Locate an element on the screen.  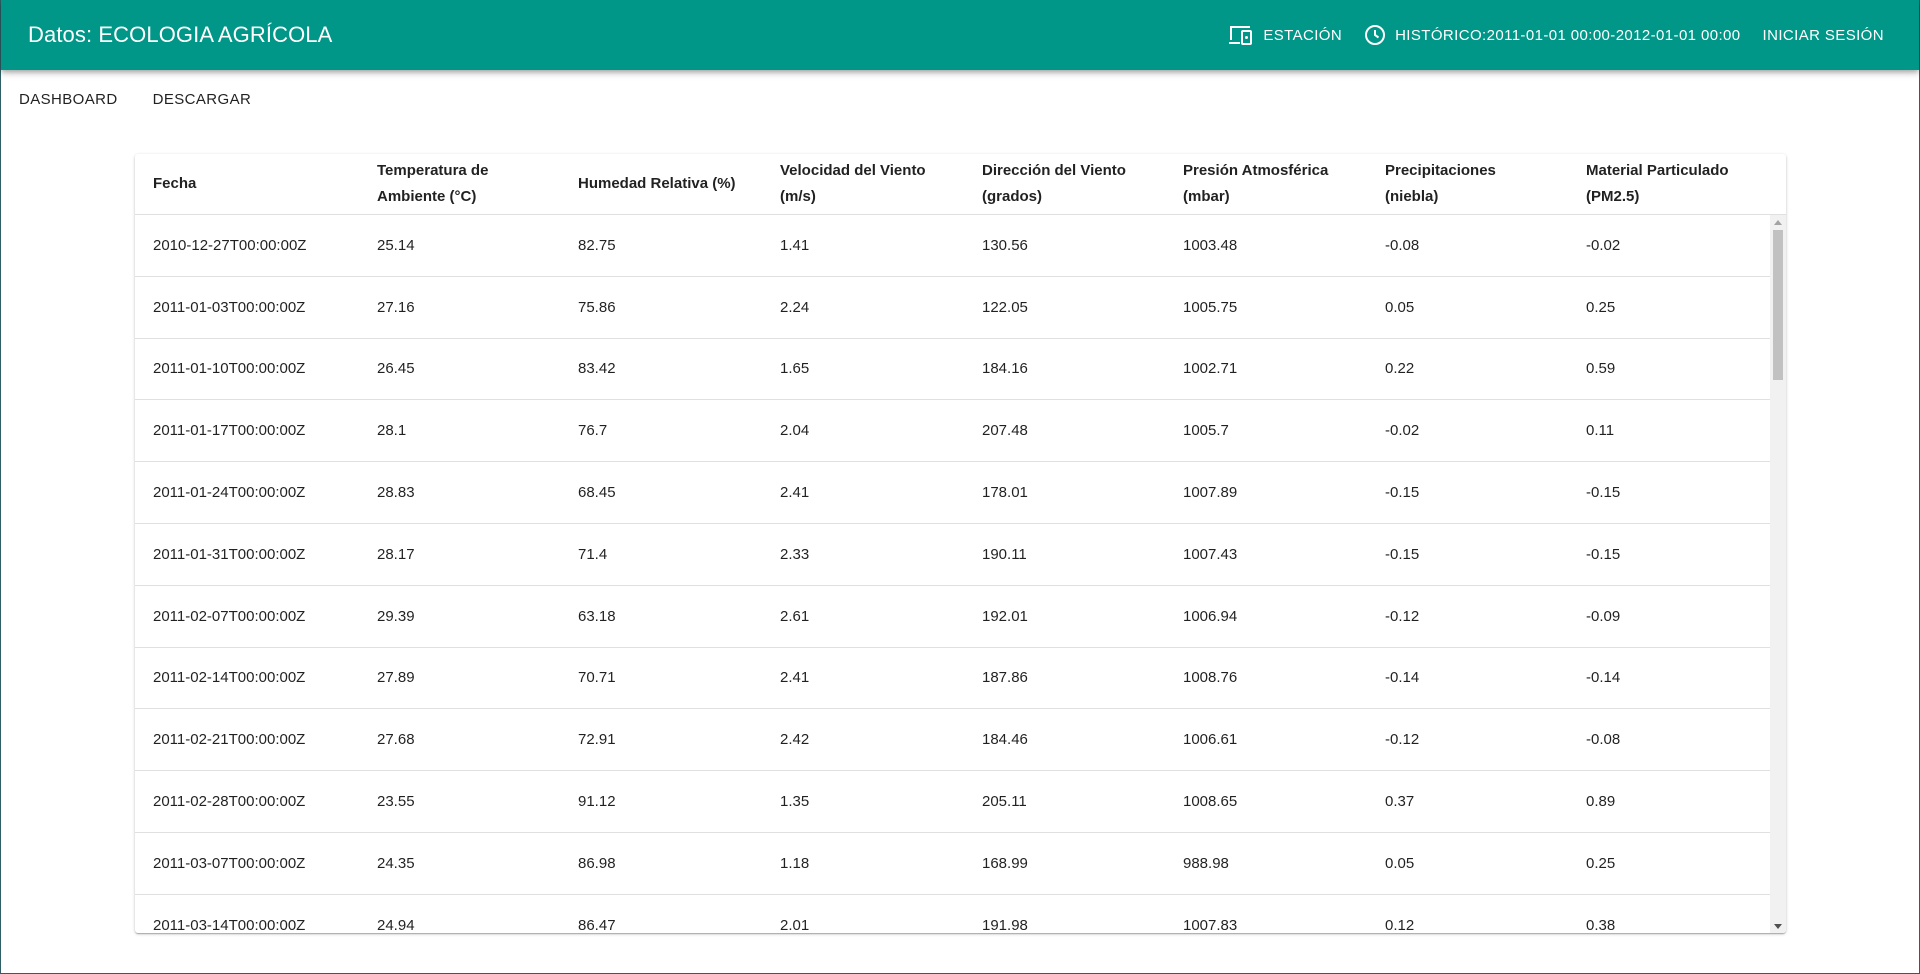
login-button: INICIAR SESIÓN is located at coordinates (1823, 35).